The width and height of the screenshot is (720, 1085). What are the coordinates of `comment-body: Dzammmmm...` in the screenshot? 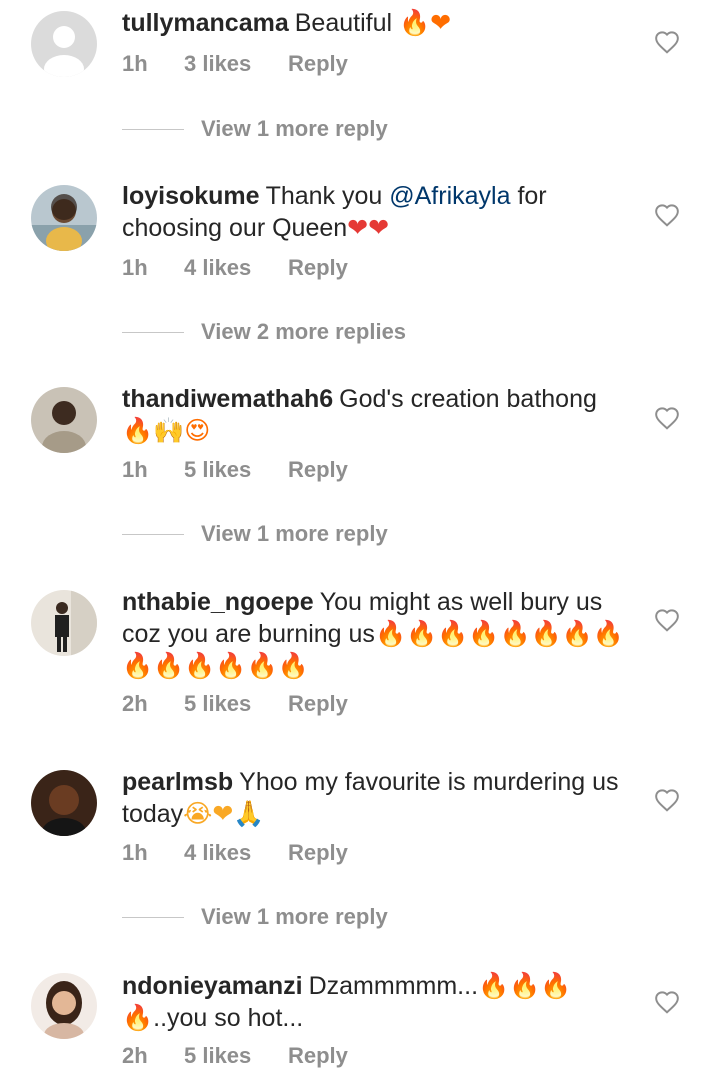 It's located at (393, 986).